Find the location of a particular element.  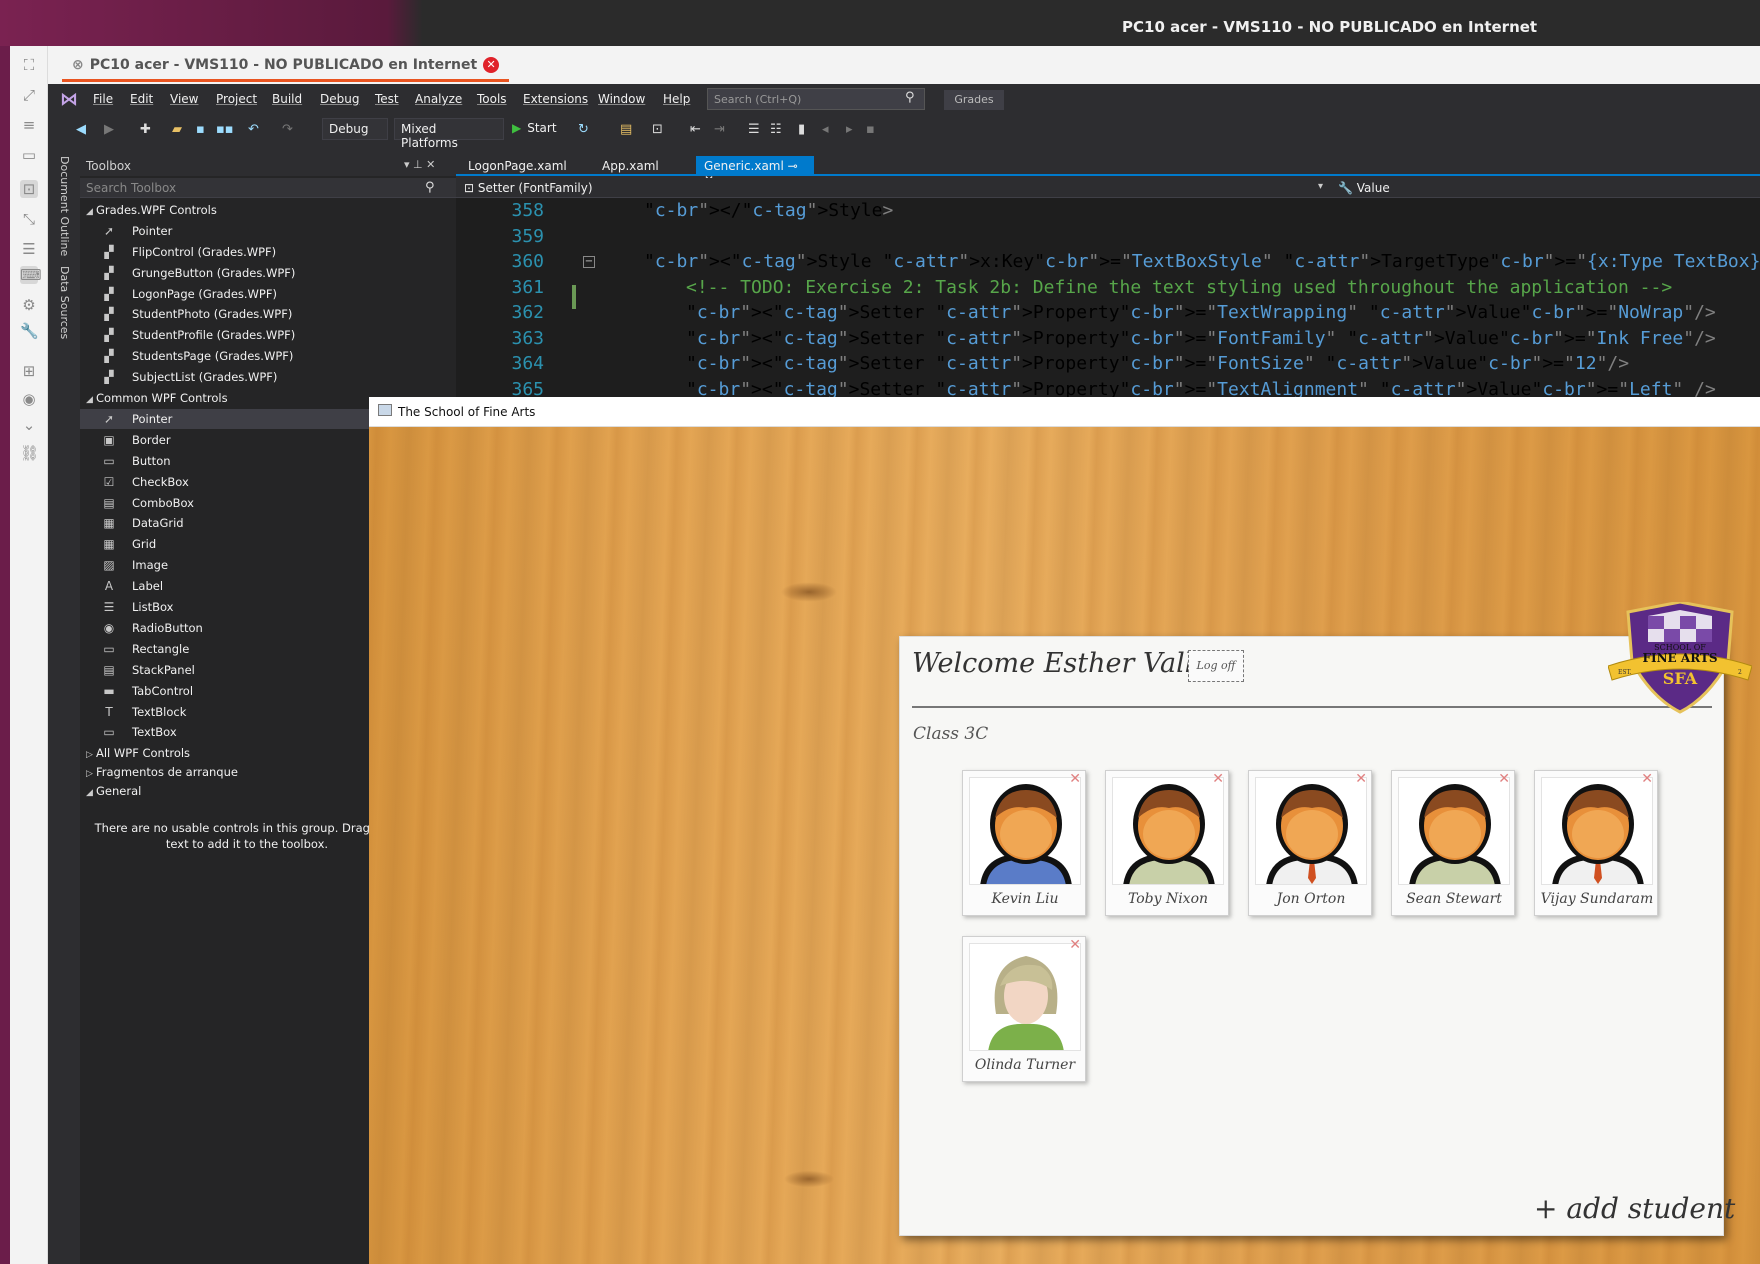

student-card: ✕ Vijay Sundaram is located at coordinates (1596, 843).